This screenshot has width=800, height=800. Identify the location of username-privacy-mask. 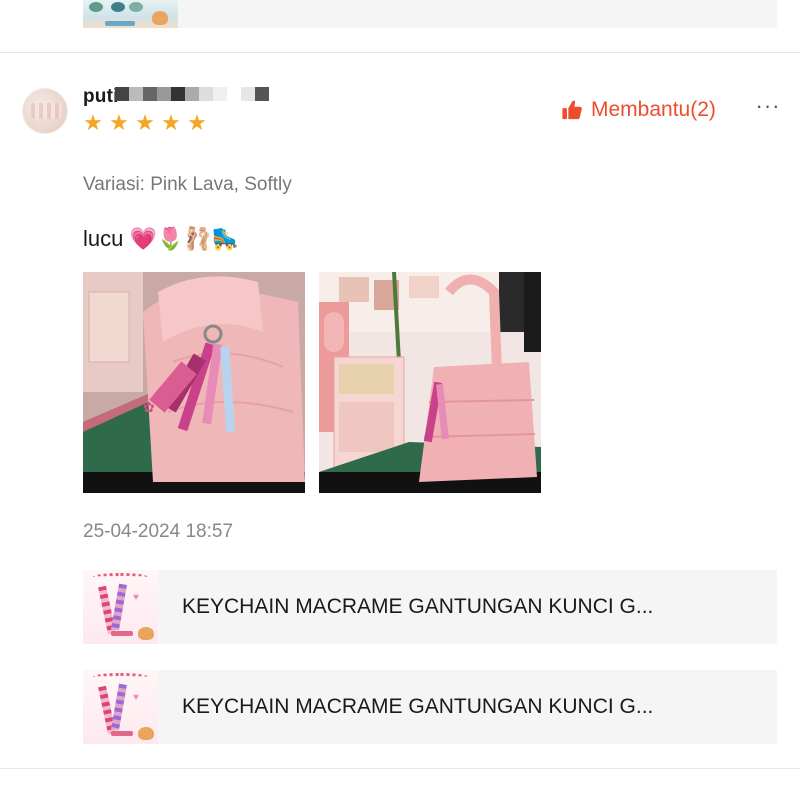
(194, 94).